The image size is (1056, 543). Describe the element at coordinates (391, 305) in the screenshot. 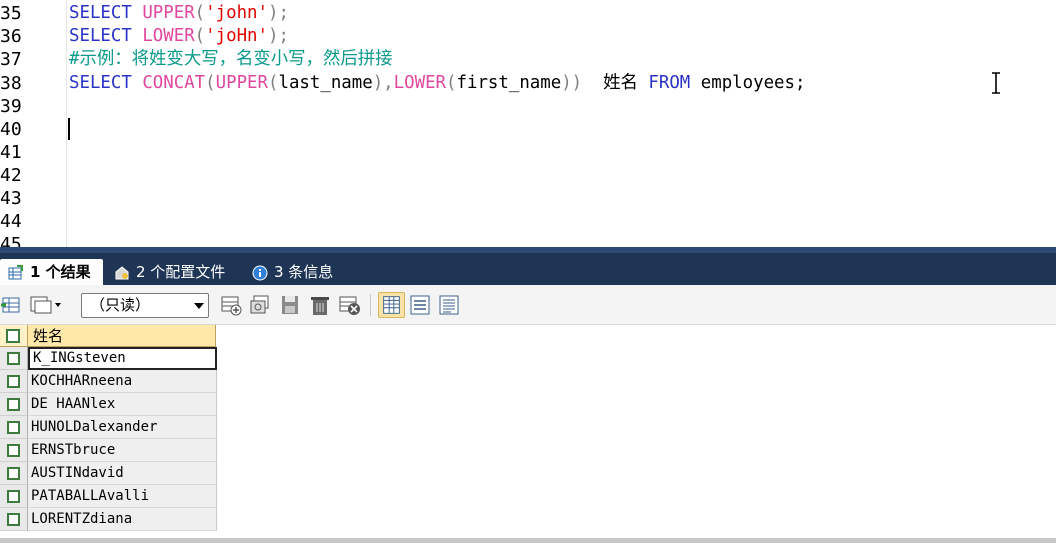

I see `grid-view-icon` at that location.